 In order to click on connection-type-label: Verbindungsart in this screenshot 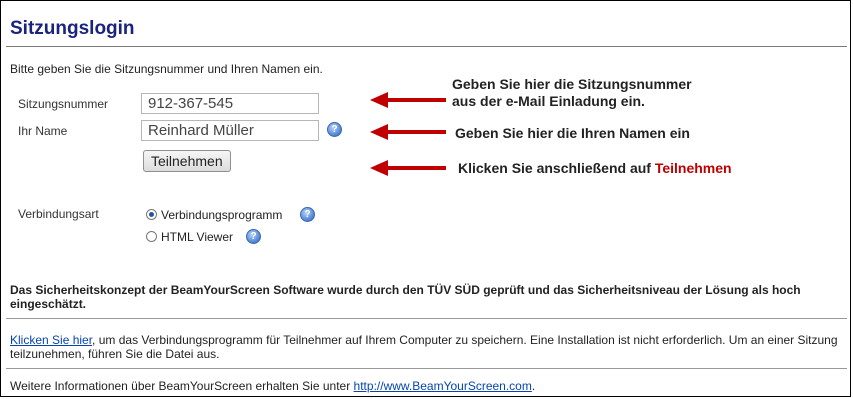, I will do `click(58, 214)`.